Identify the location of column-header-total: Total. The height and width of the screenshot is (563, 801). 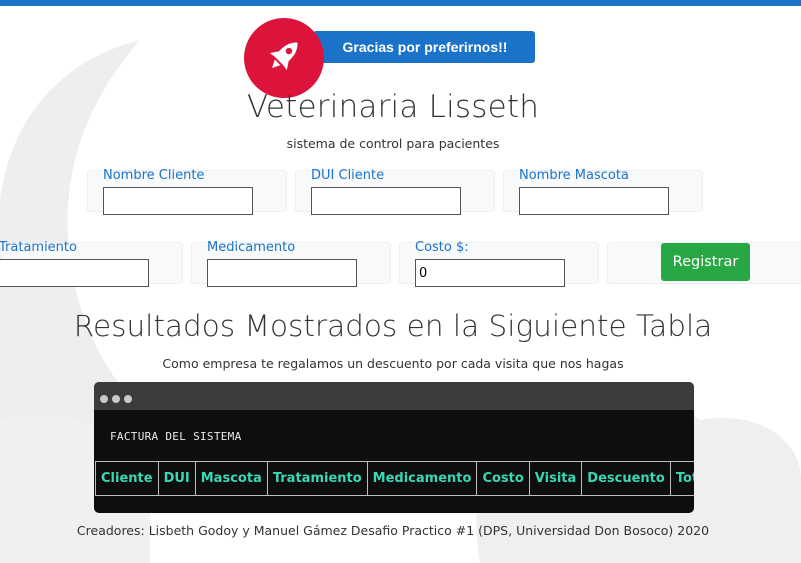
(681, 478).